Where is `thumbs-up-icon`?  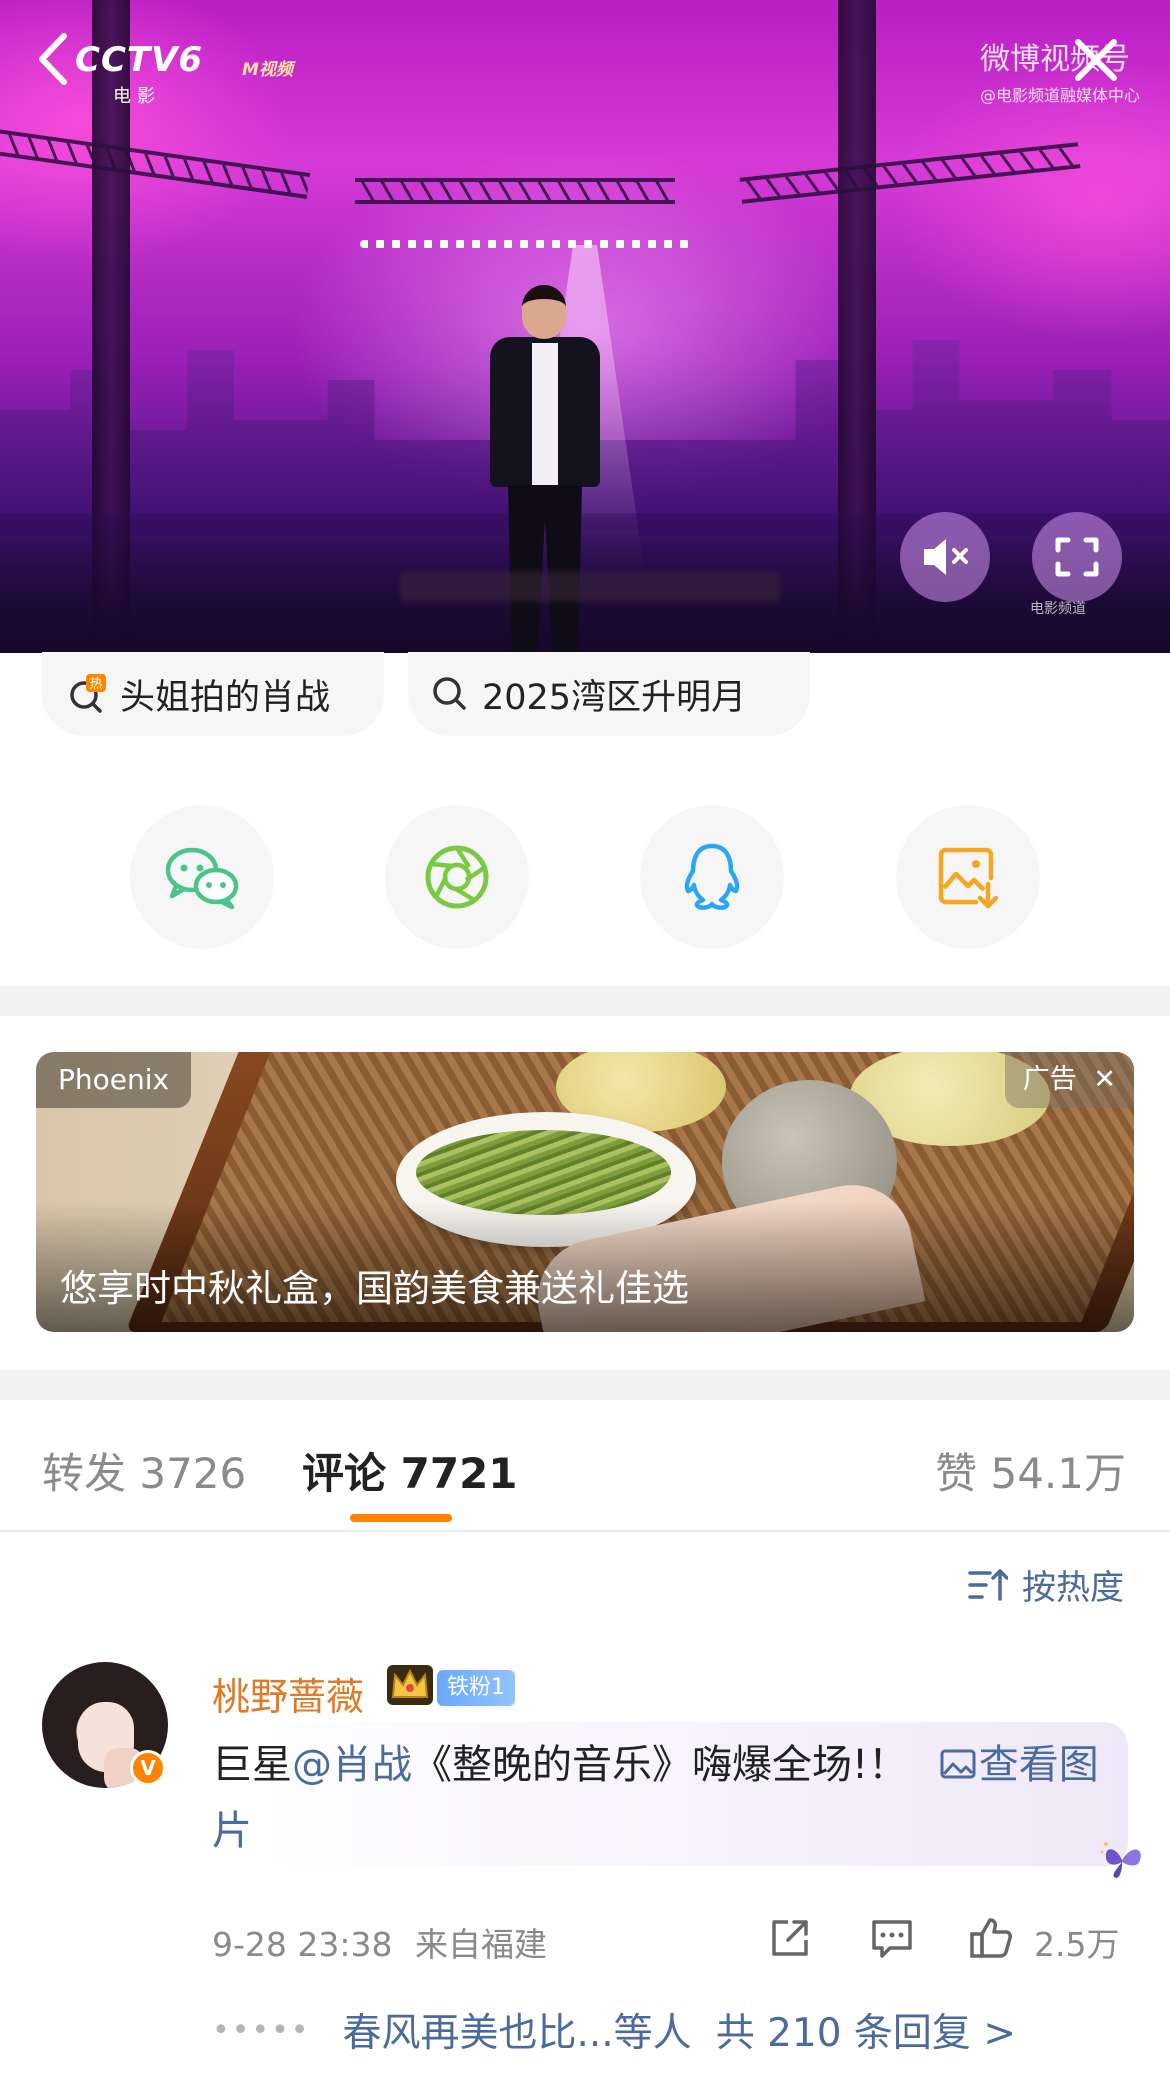
thumbs-up-icon is located at coordinates (991, 1938).